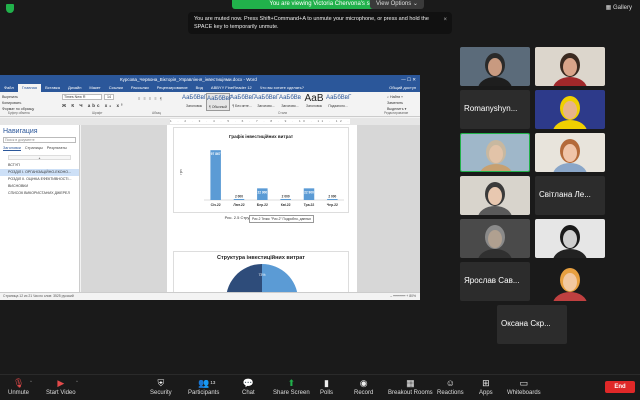  I want to click on word-share-button: Общий доступ, so click(402, 87).